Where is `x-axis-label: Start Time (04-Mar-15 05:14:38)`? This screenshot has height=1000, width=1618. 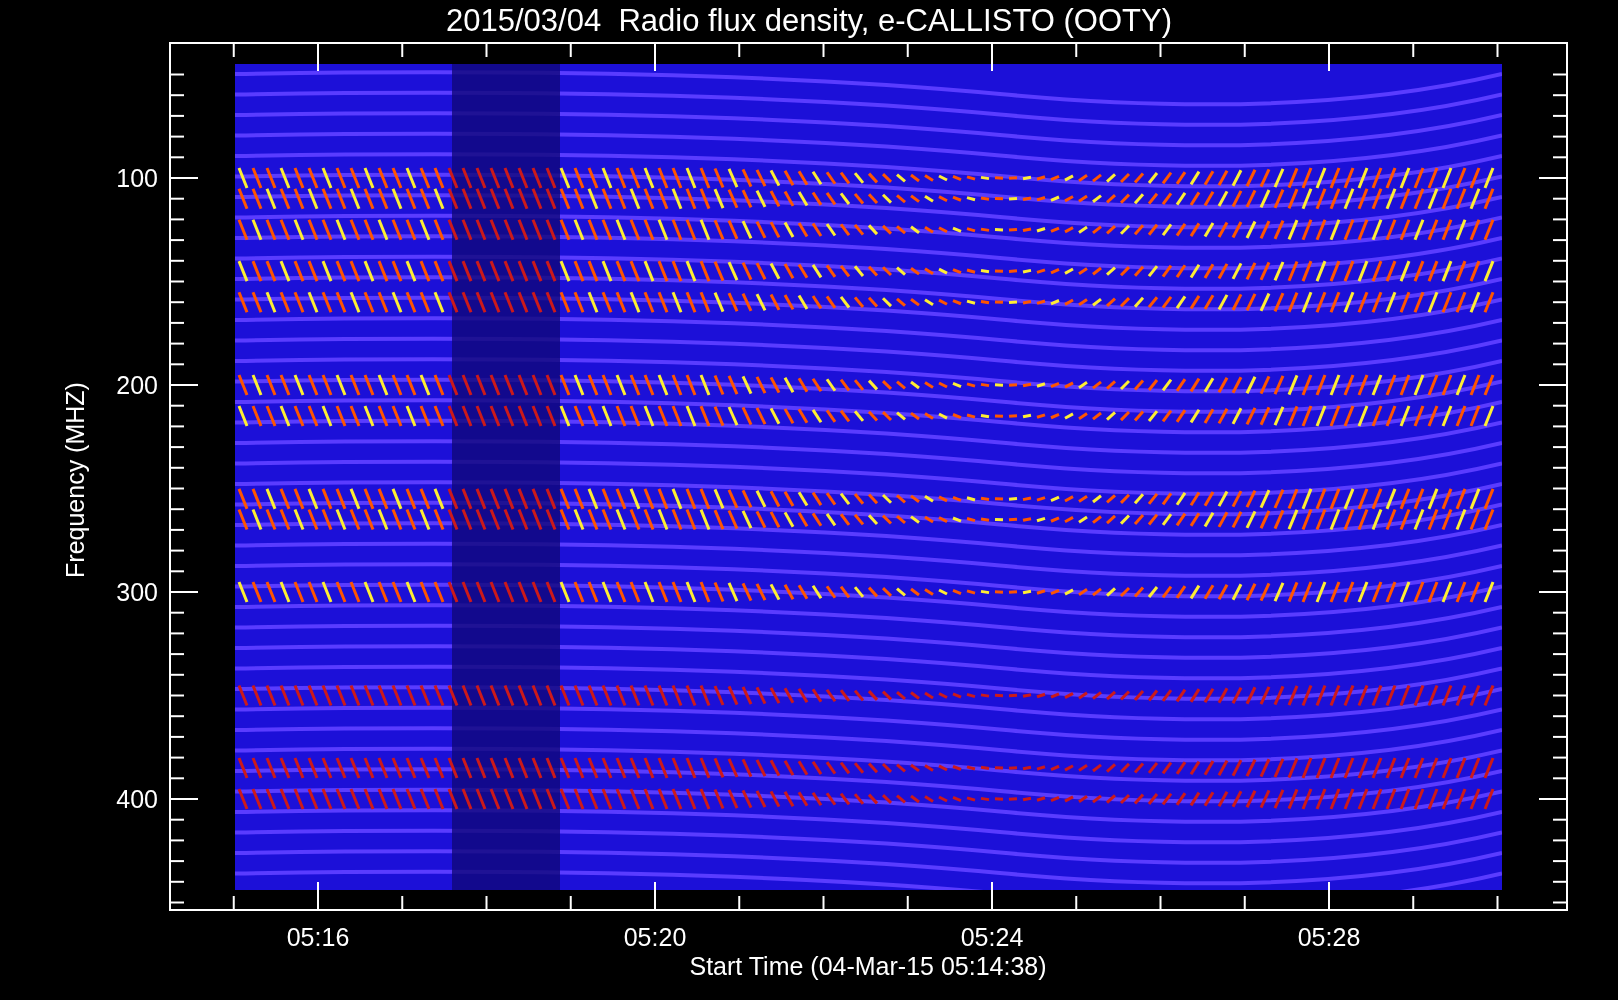 x-axis-label: Start Time (04-Mar-15 05:14:38) is located at coordinates (868, 966).